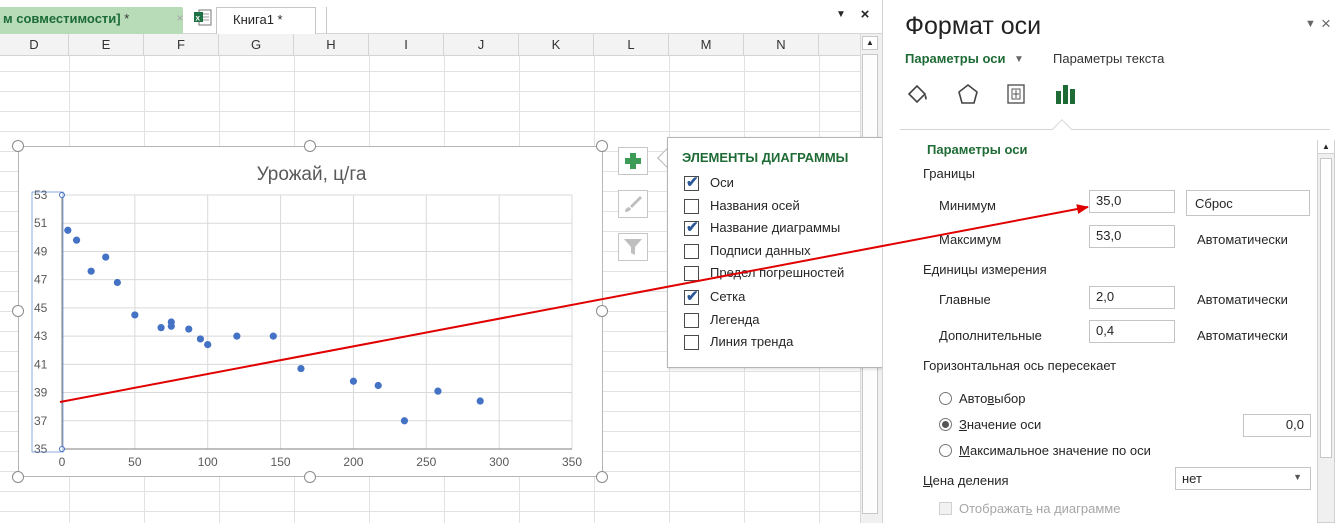 The width and height of the screenshot is (1342, 523). Describe the element at coordinates (125, 18) in the screenshot. I see `tab-compat-star: *` at that location.